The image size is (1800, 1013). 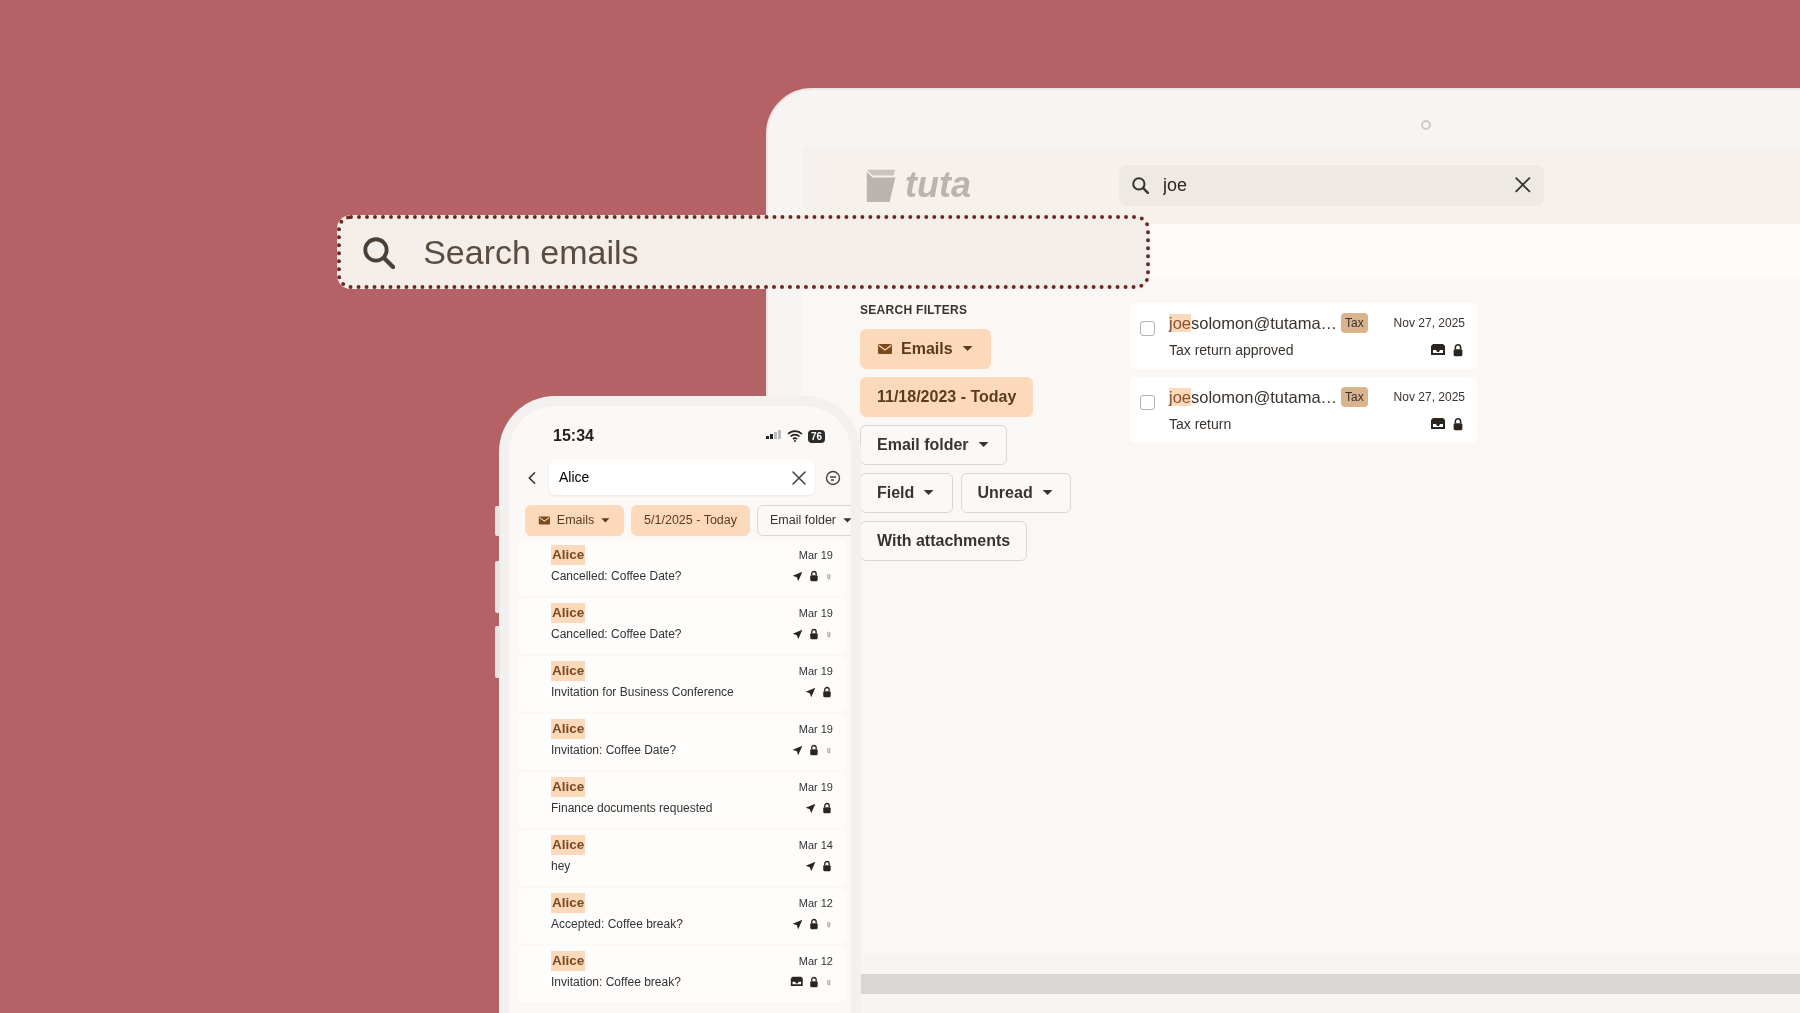 I want to click on signal-icon, so click(x=773, y=436).